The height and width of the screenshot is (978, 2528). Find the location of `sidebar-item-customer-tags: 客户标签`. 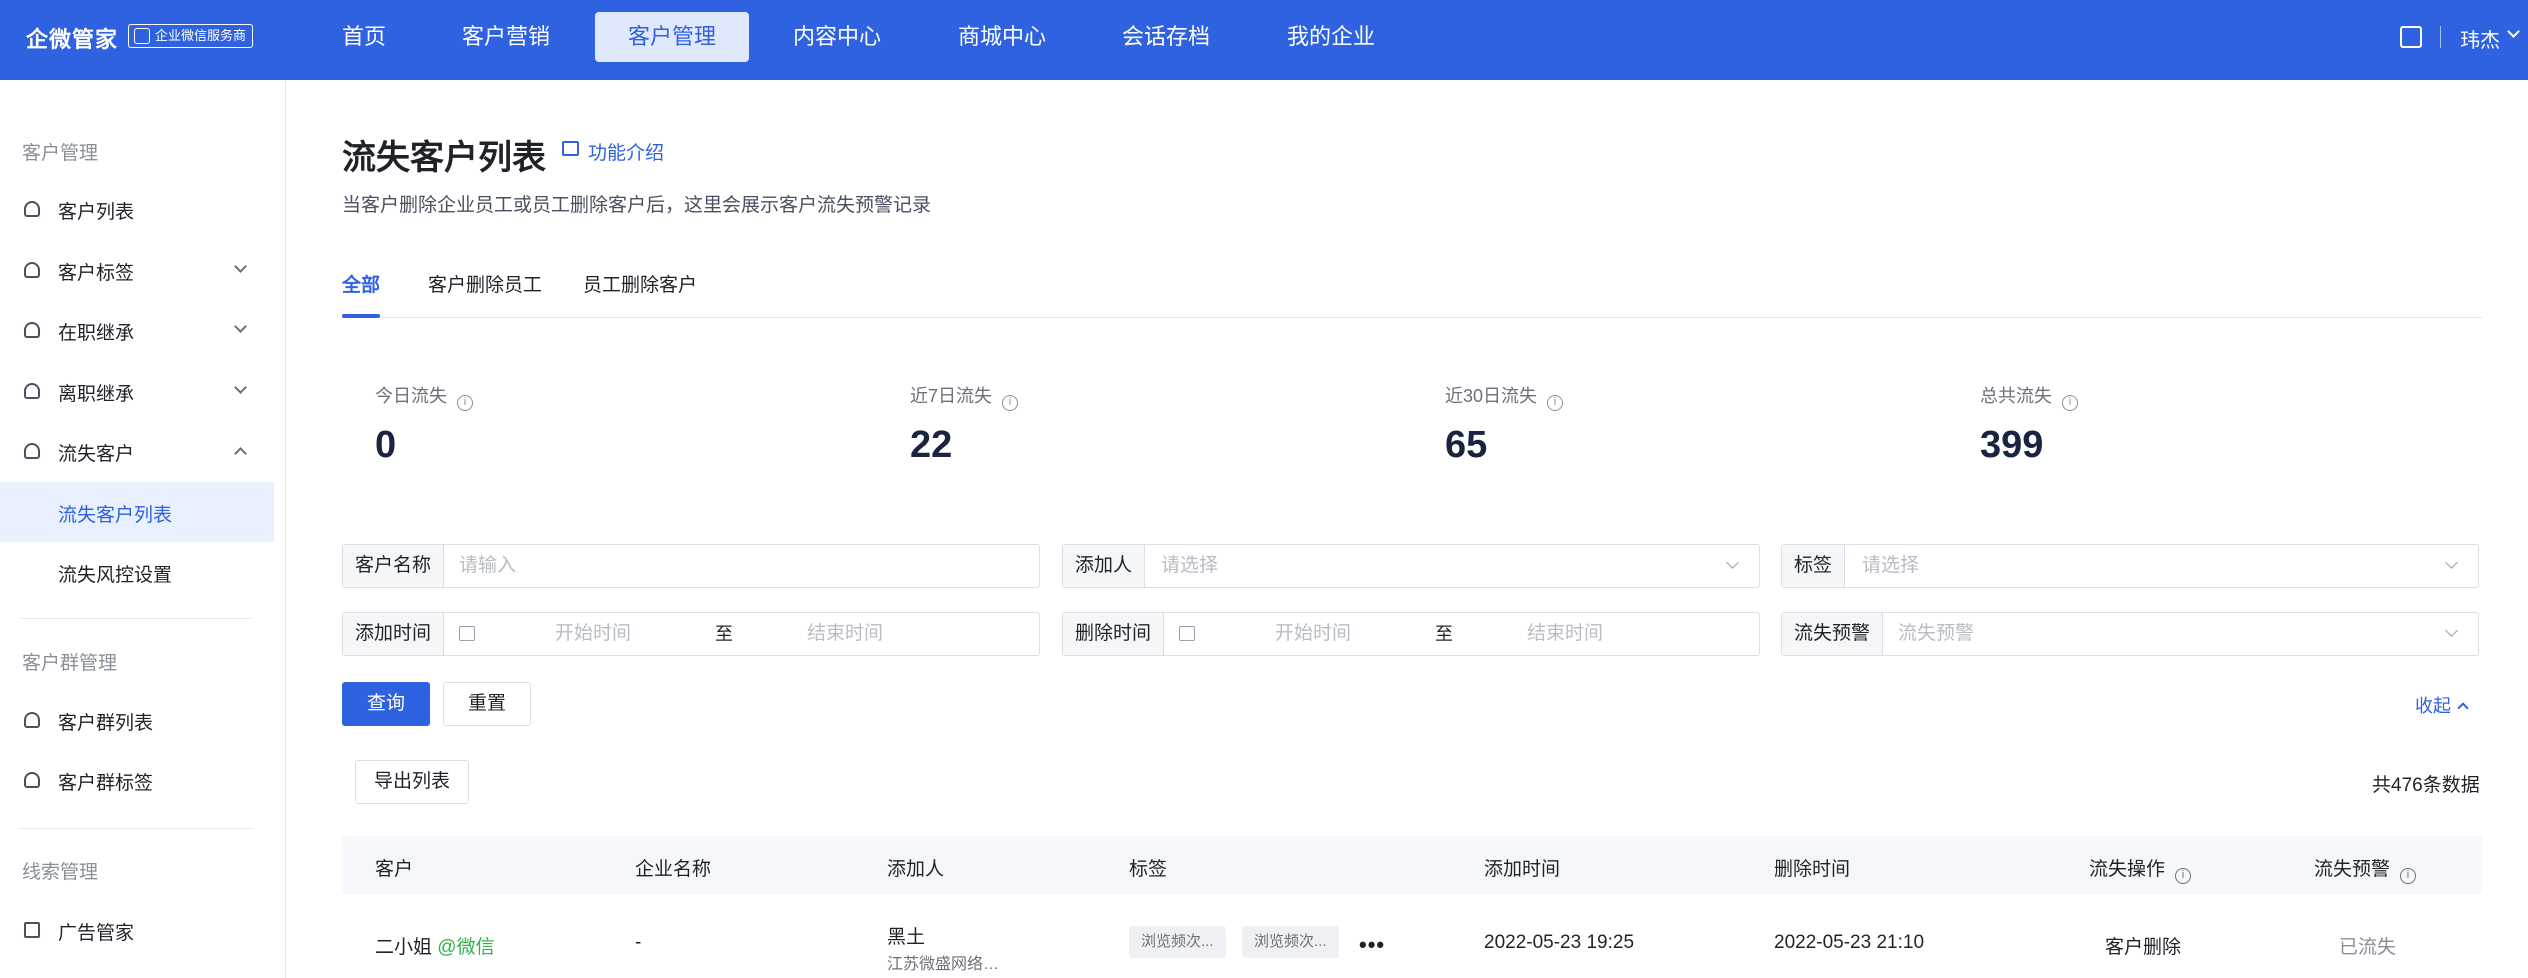

sidebar-item-customer-tags: 客户标签 is located at coordinates (137, 270).